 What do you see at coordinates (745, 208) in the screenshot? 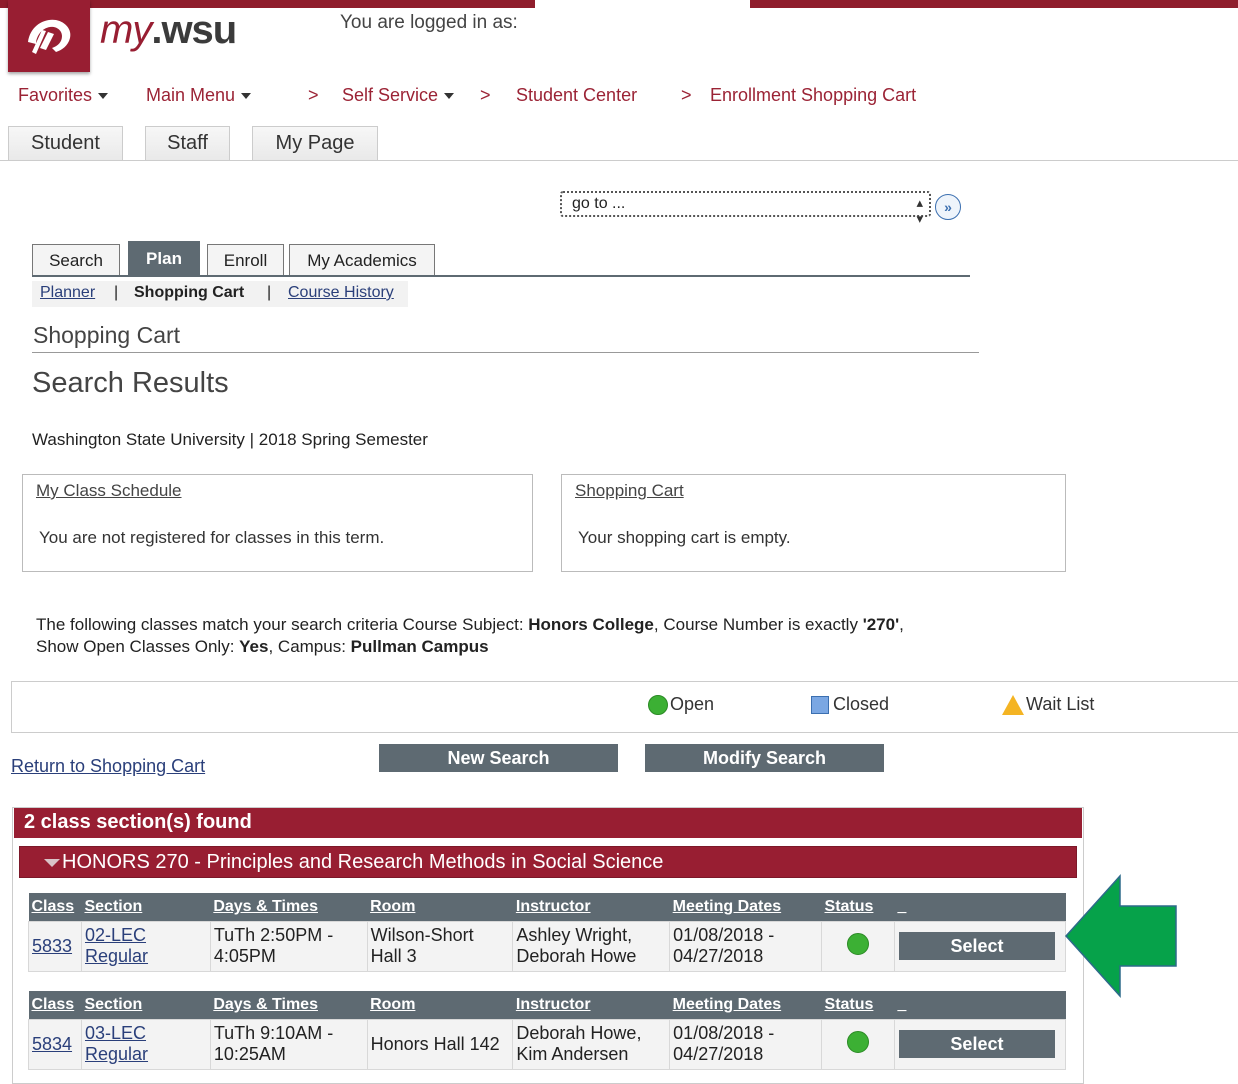
I see `goto-select: go to ... ▴ ▾` at bounding box center [745, 208].